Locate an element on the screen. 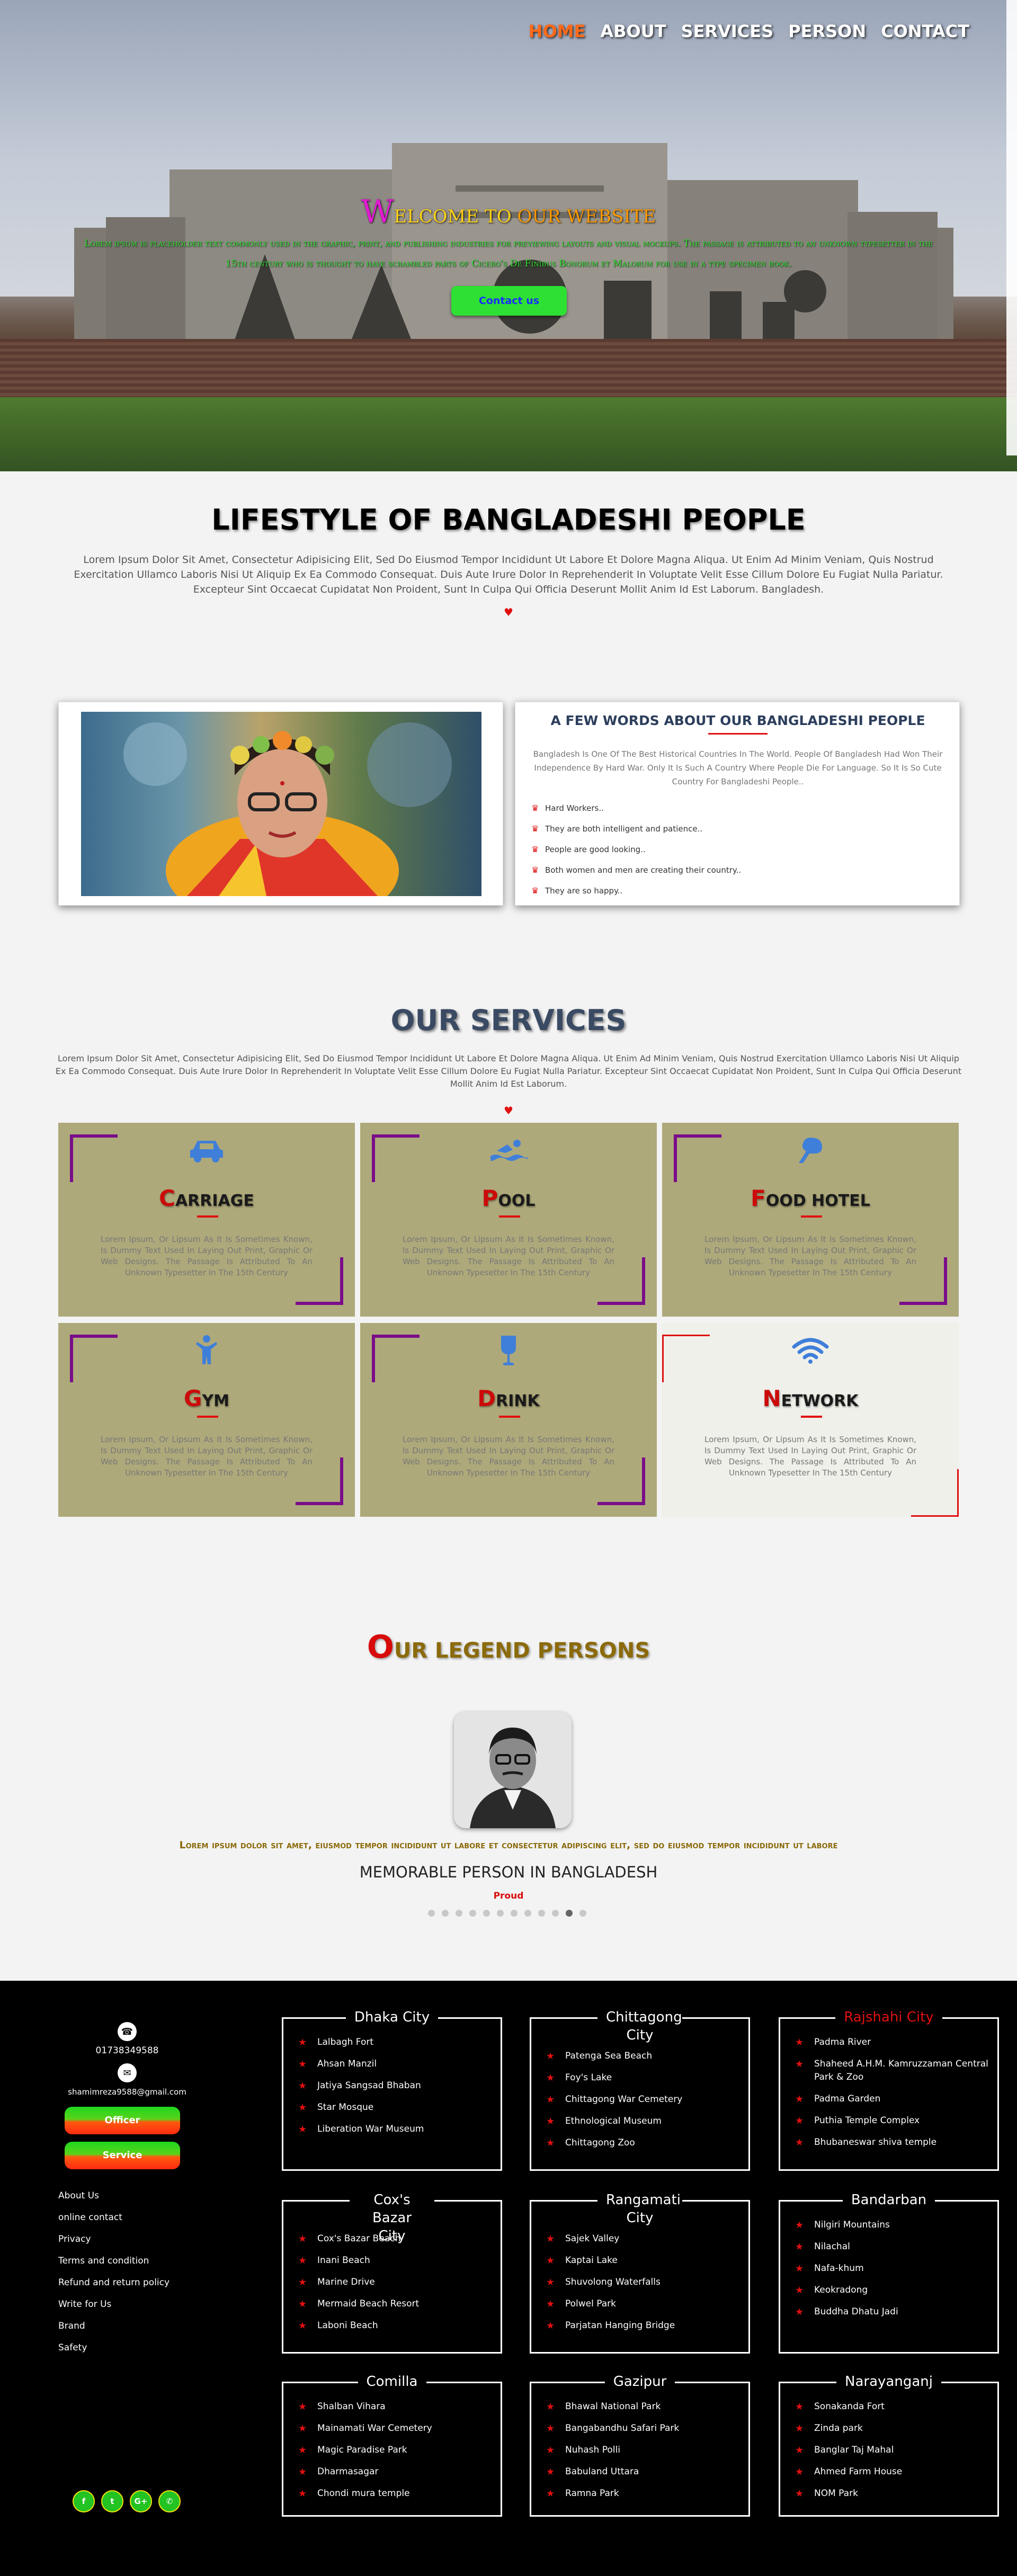  place-item: Bangabandhu Safari Park is located at coordinates (612, 2428).